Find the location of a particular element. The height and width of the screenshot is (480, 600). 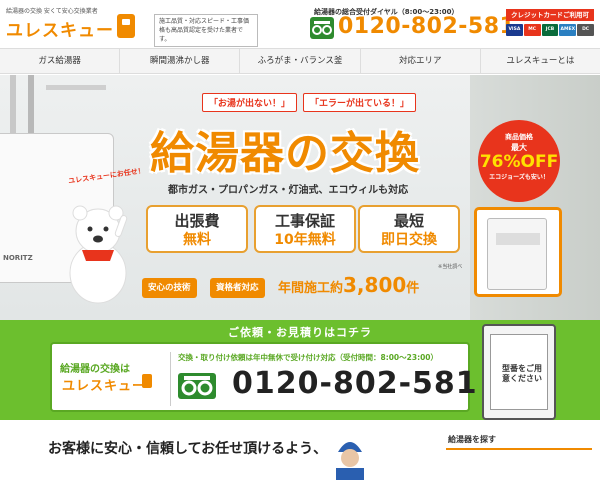

header-note: 施工品質・対応スピード・工事価格も高品質認定を受けた業者です。 is located at coordinates (206, 30).